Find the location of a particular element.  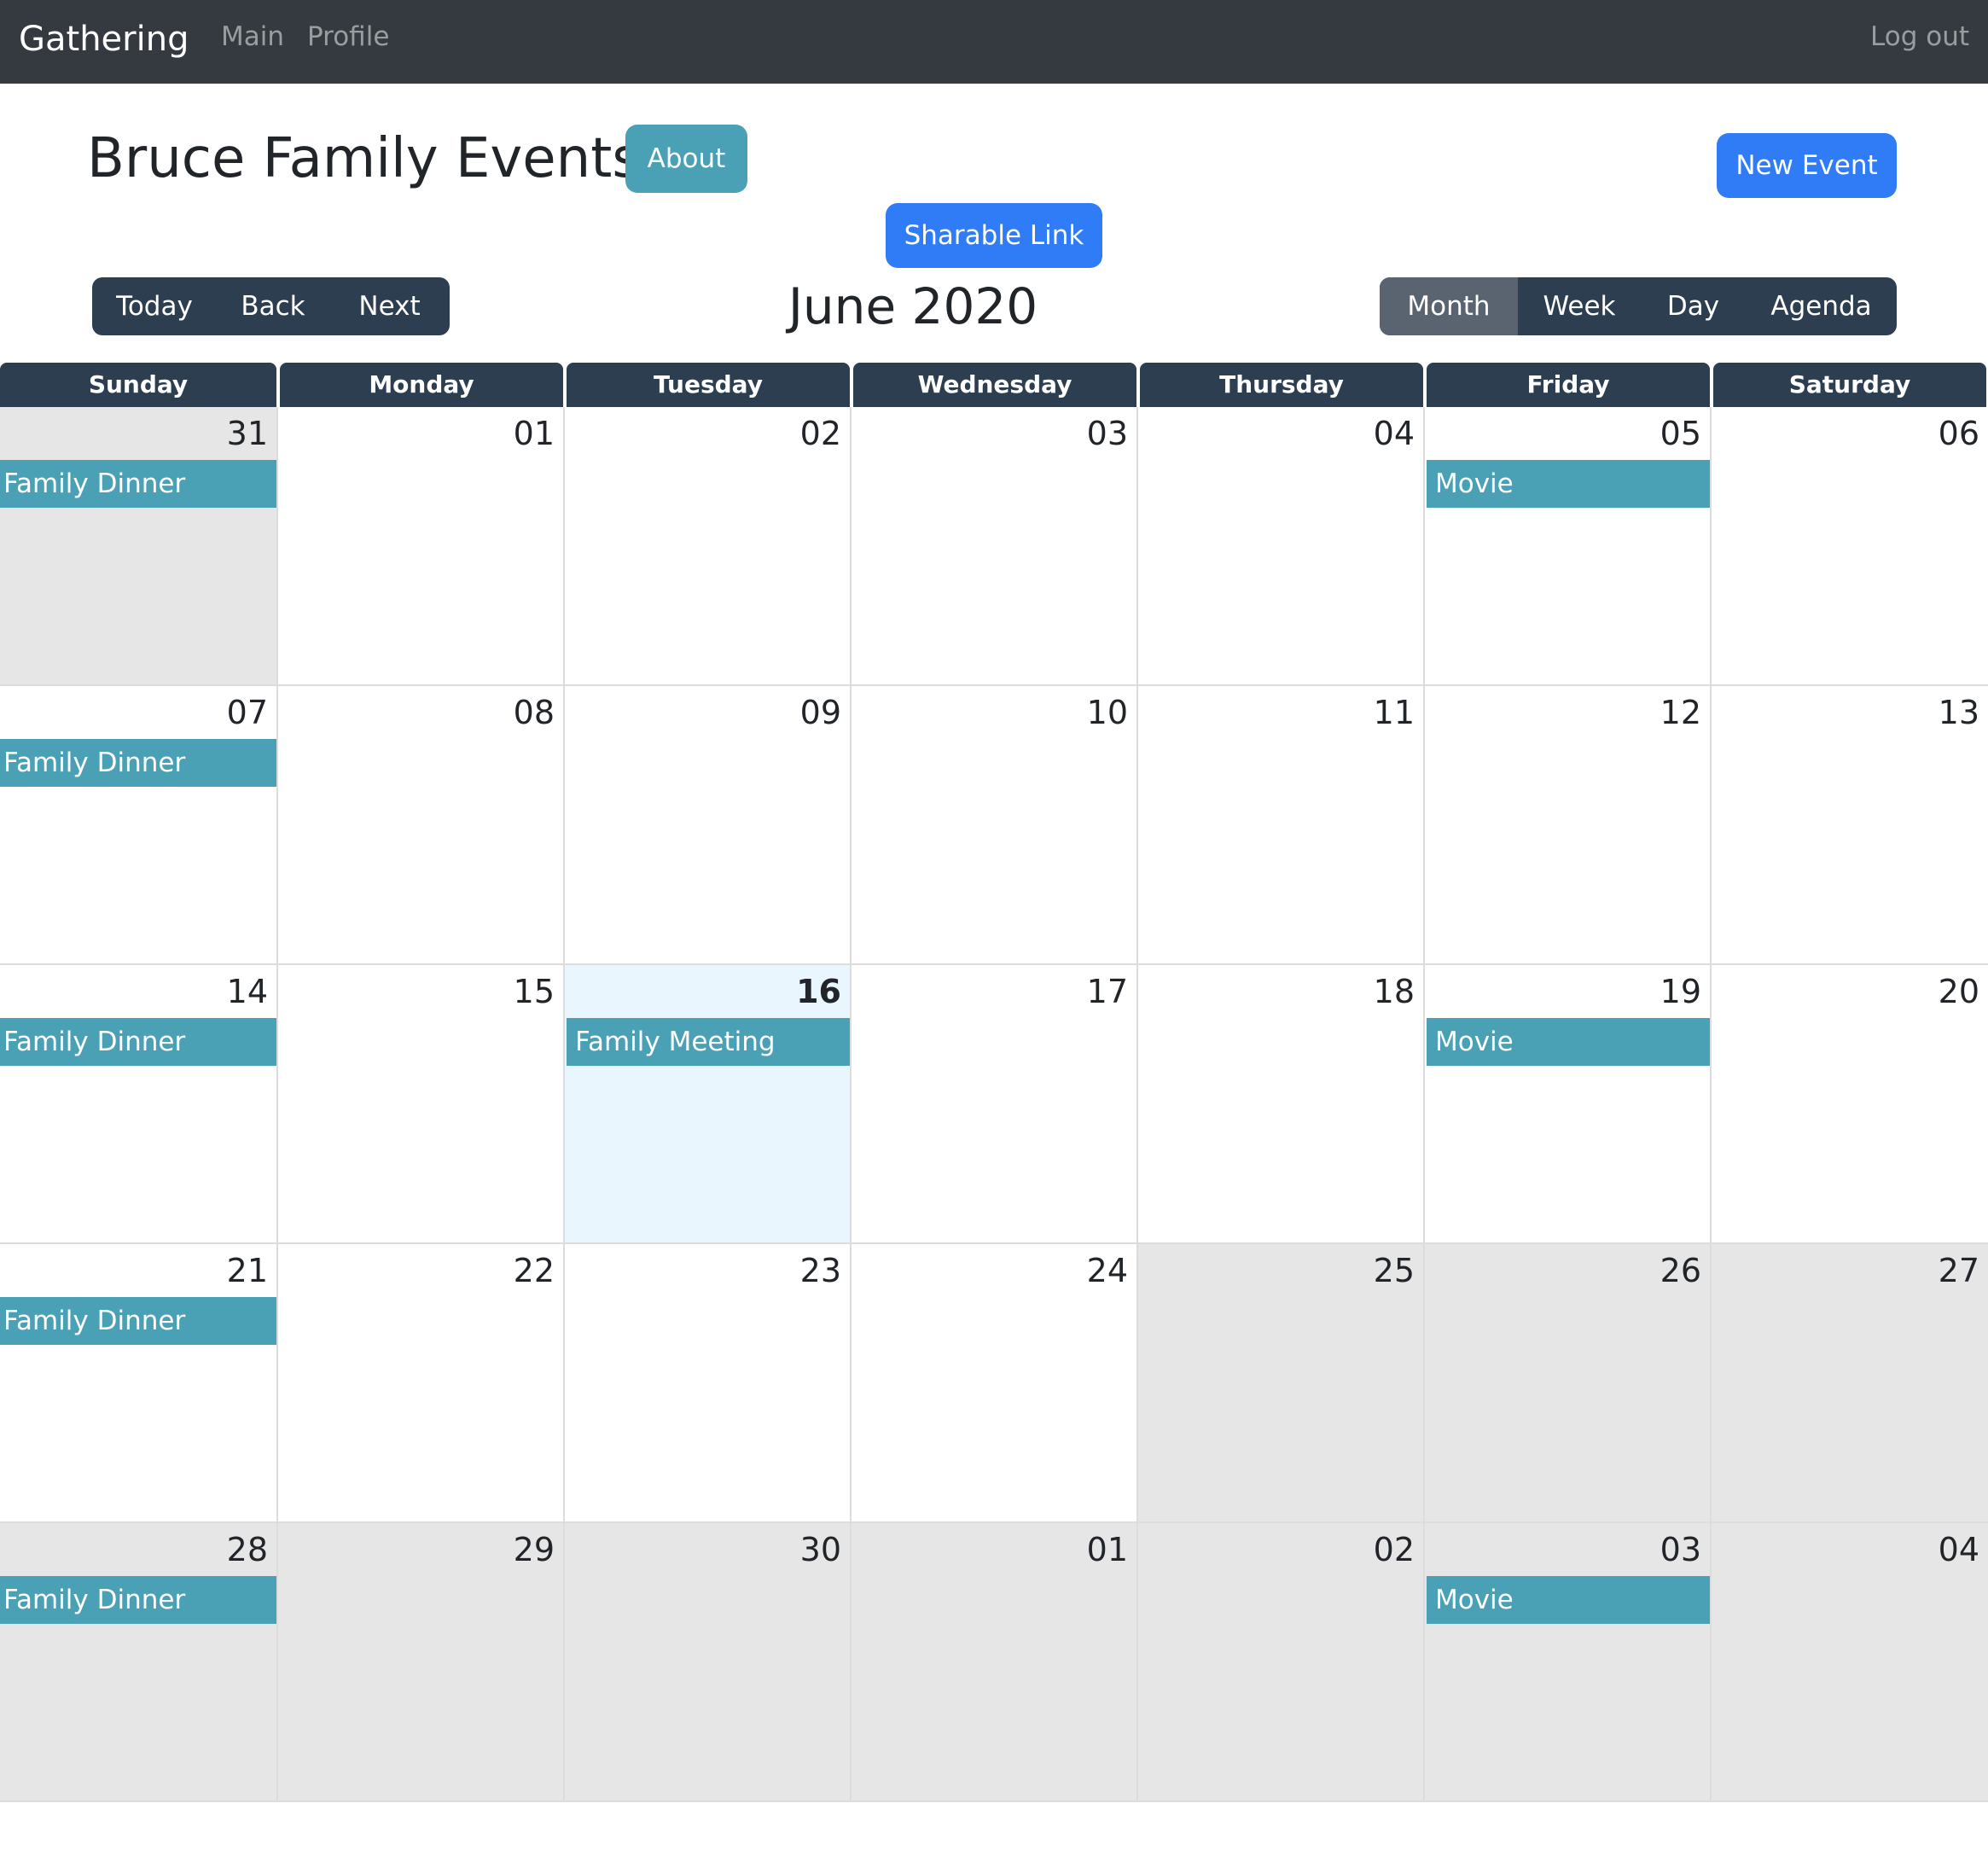

calendar-day-cell: 24 is located at coordinates (995, 1383).